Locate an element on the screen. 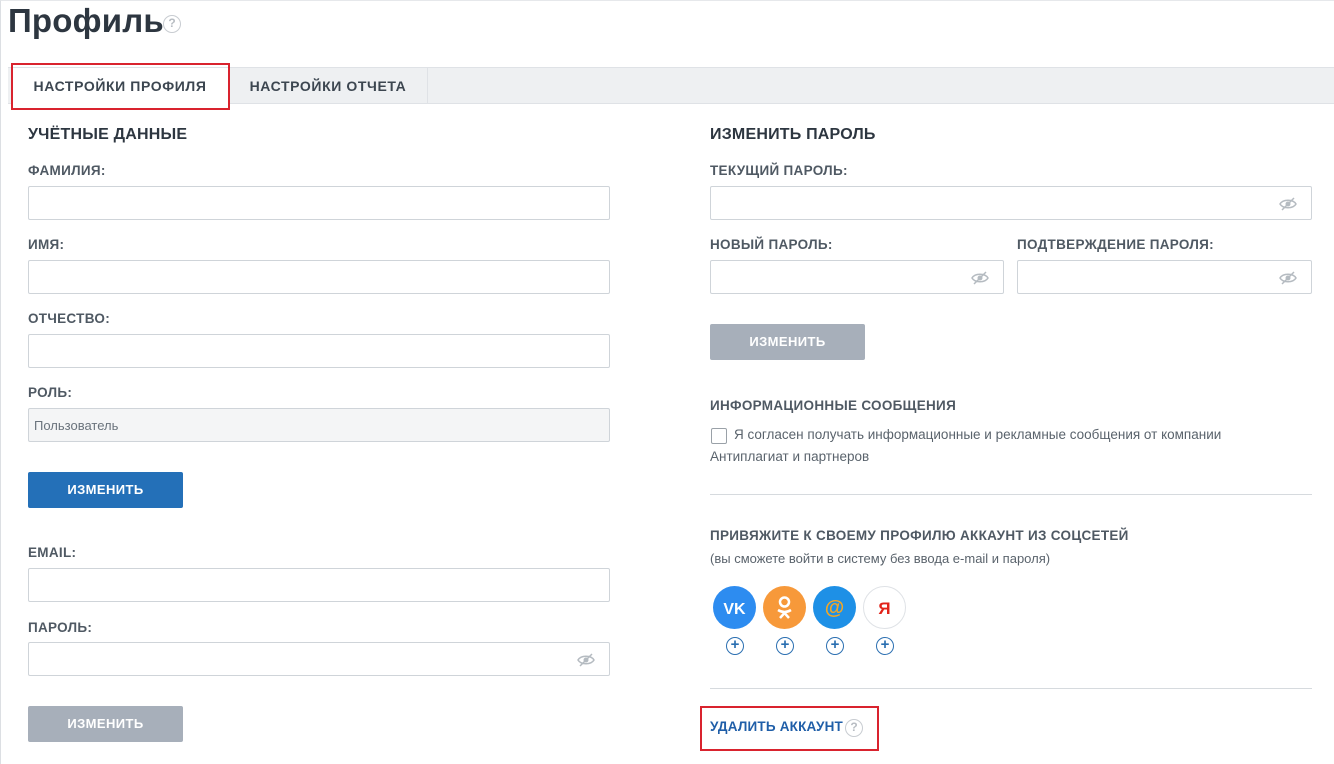 This screenshot has width=1334, height=764. vk-icon: VK is located at coordinates (734, 607).